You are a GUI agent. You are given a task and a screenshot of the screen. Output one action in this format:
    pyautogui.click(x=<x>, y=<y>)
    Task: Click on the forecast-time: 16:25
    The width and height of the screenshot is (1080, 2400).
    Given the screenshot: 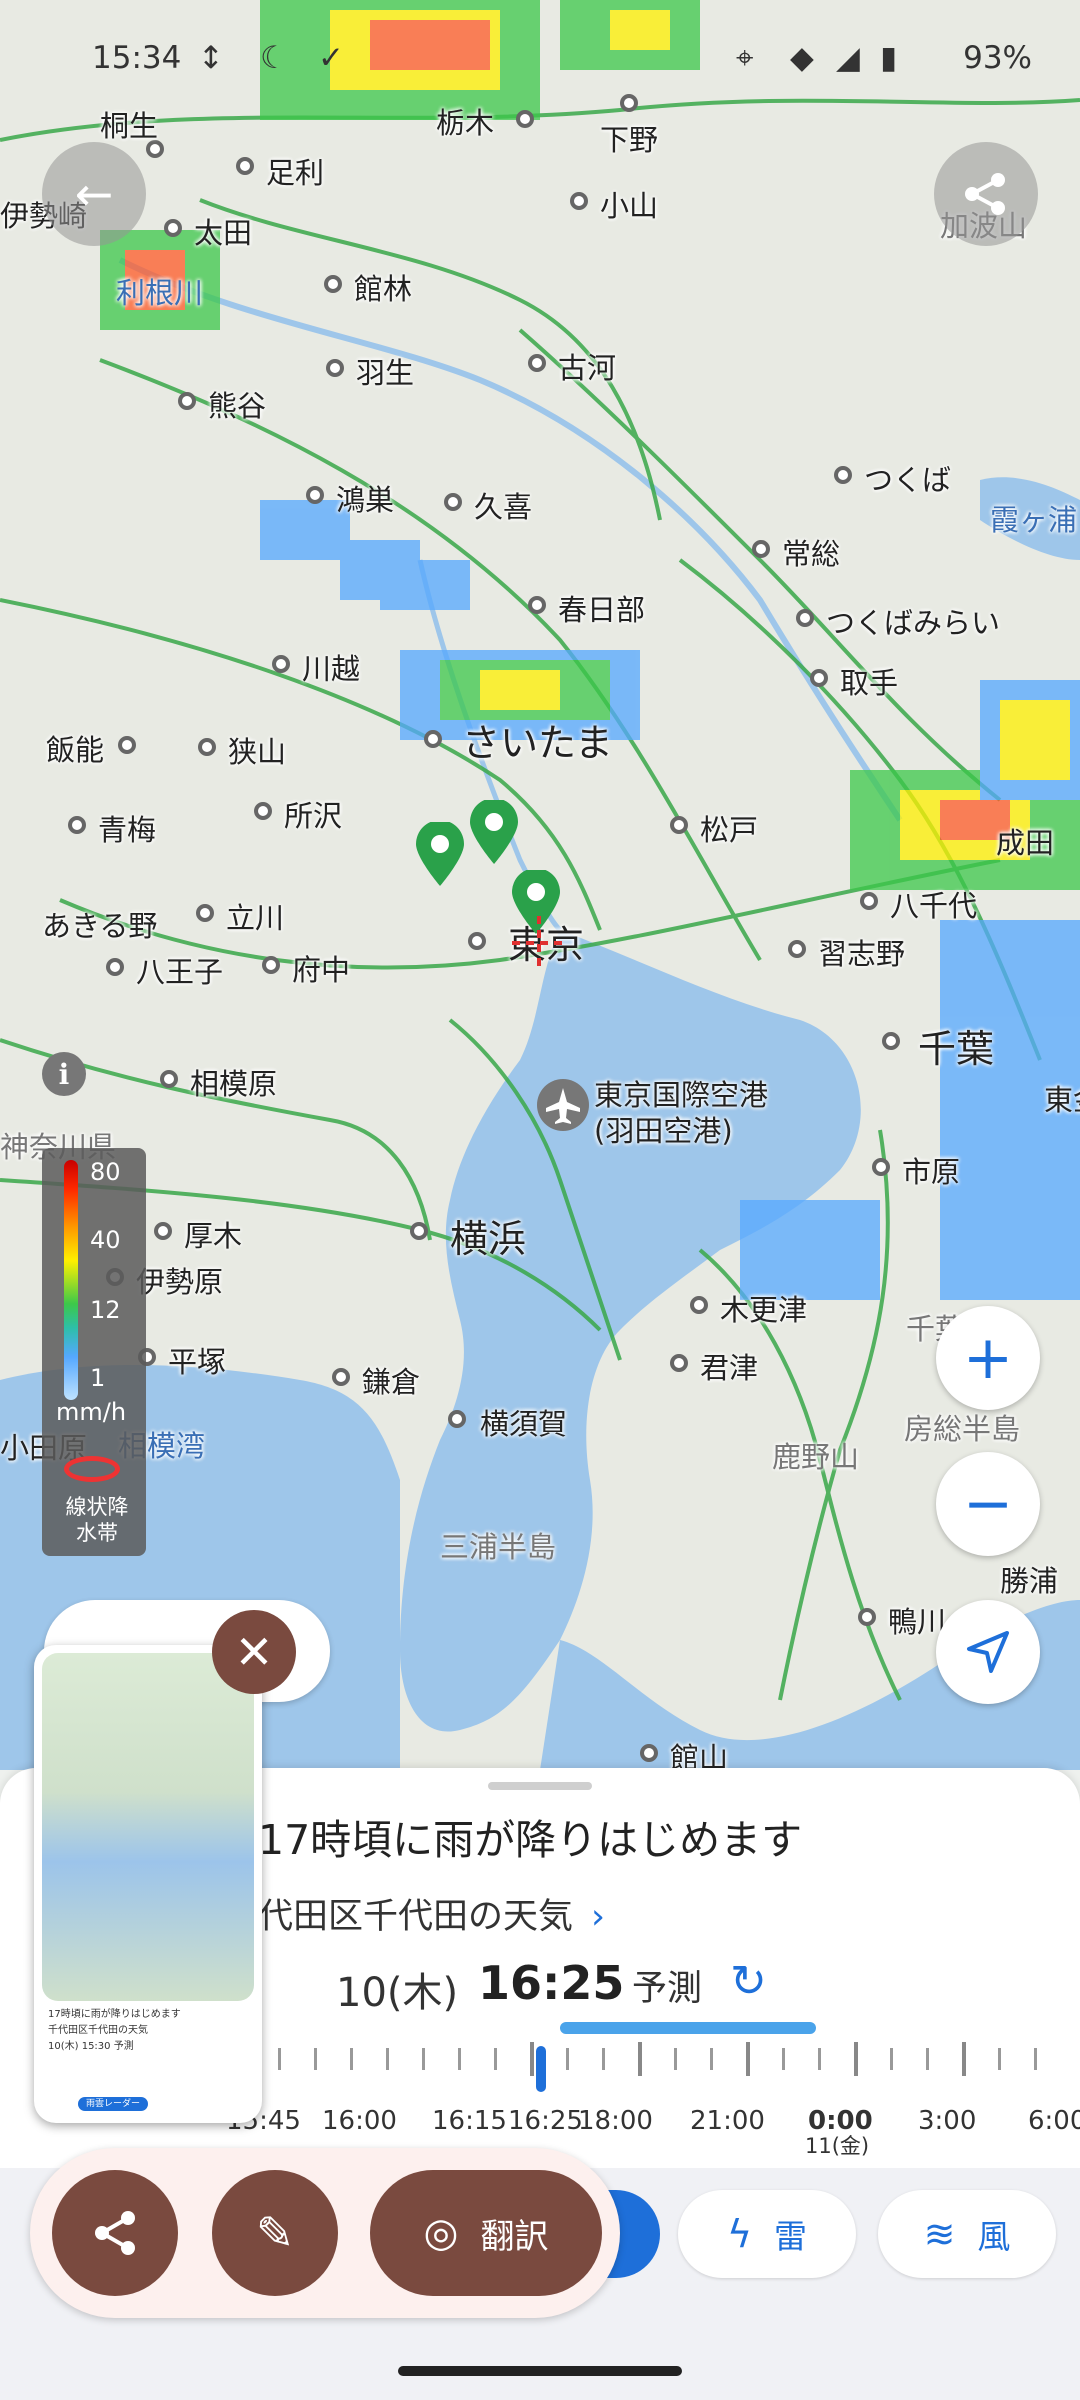 What is the action you would take?
    pyautogui.click(x=551, y=1983)
    